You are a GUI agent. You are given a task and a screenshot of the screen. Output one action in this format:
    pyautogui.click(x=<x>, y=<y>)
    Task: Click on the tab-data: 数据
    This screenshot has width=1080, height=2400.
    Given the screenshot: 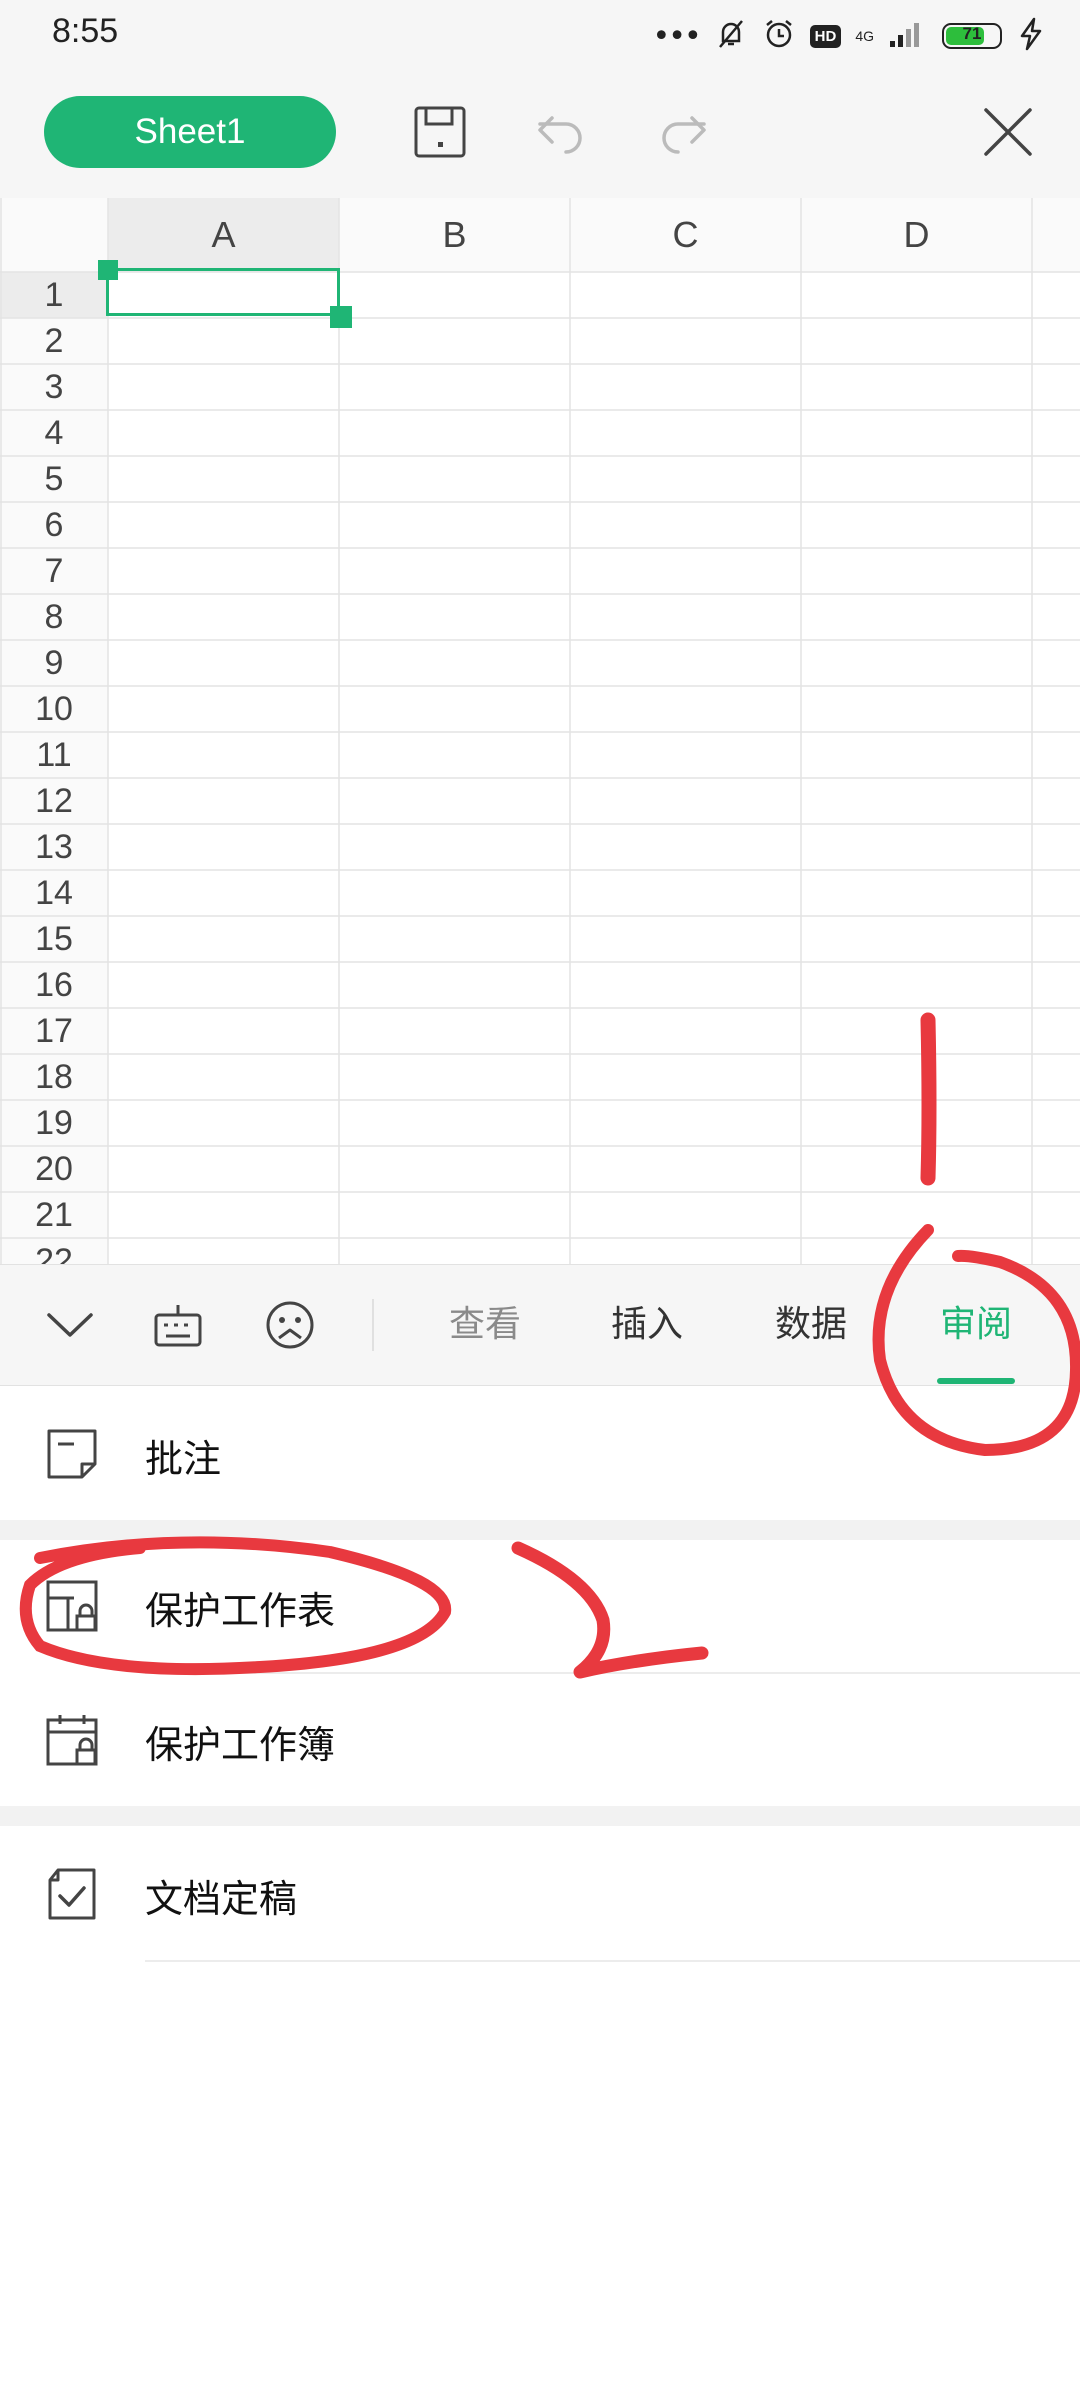 What is the action you would take?
    pyautogui.click(x=811, y=1325)
    